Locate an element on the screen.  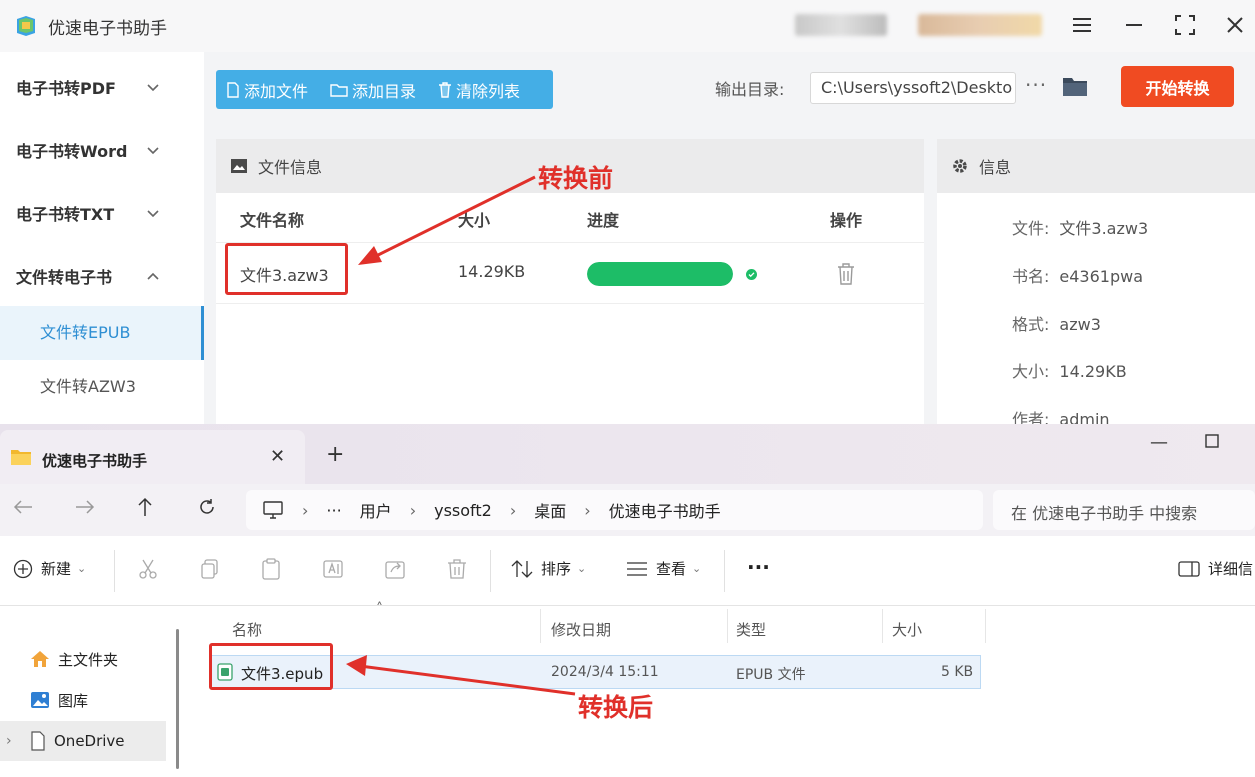
back-arrow-icon is located at coordinates (23, 507).